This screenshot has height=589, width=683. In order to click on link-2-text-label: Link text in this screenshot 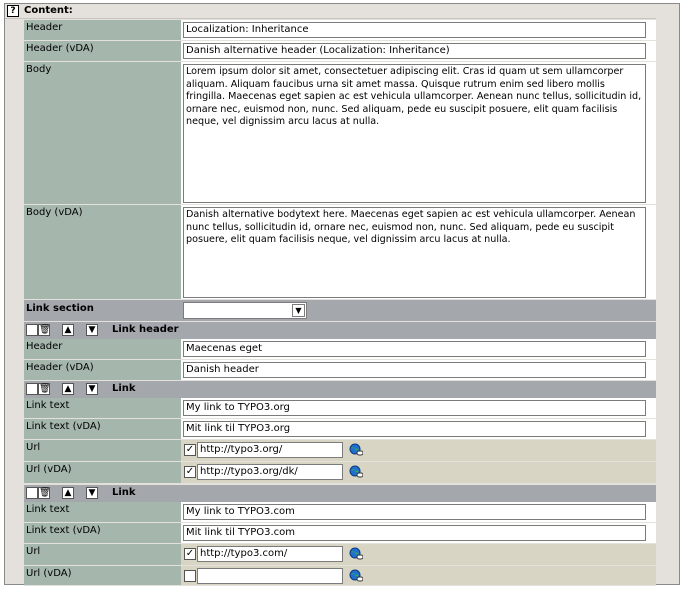, I will do `click(48, 509)`.